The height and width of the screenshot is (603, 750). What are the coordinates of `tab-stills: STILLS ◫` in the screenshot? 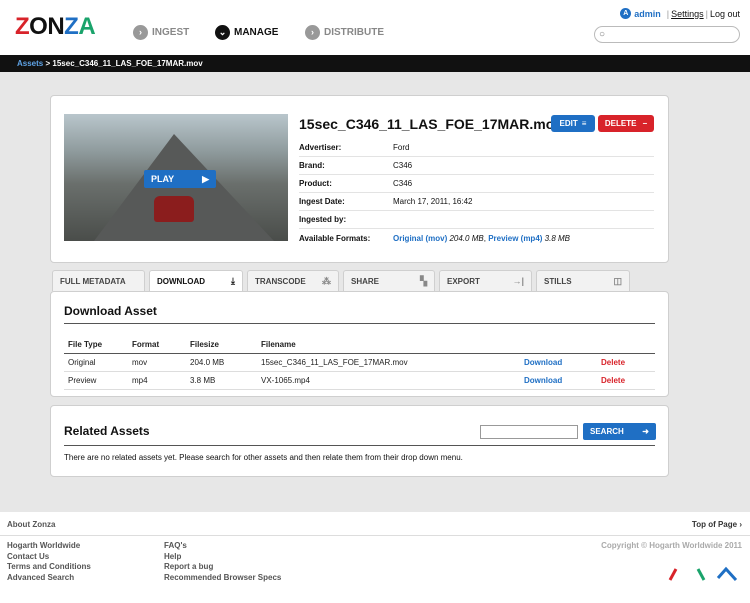 It's located at (583, 280).